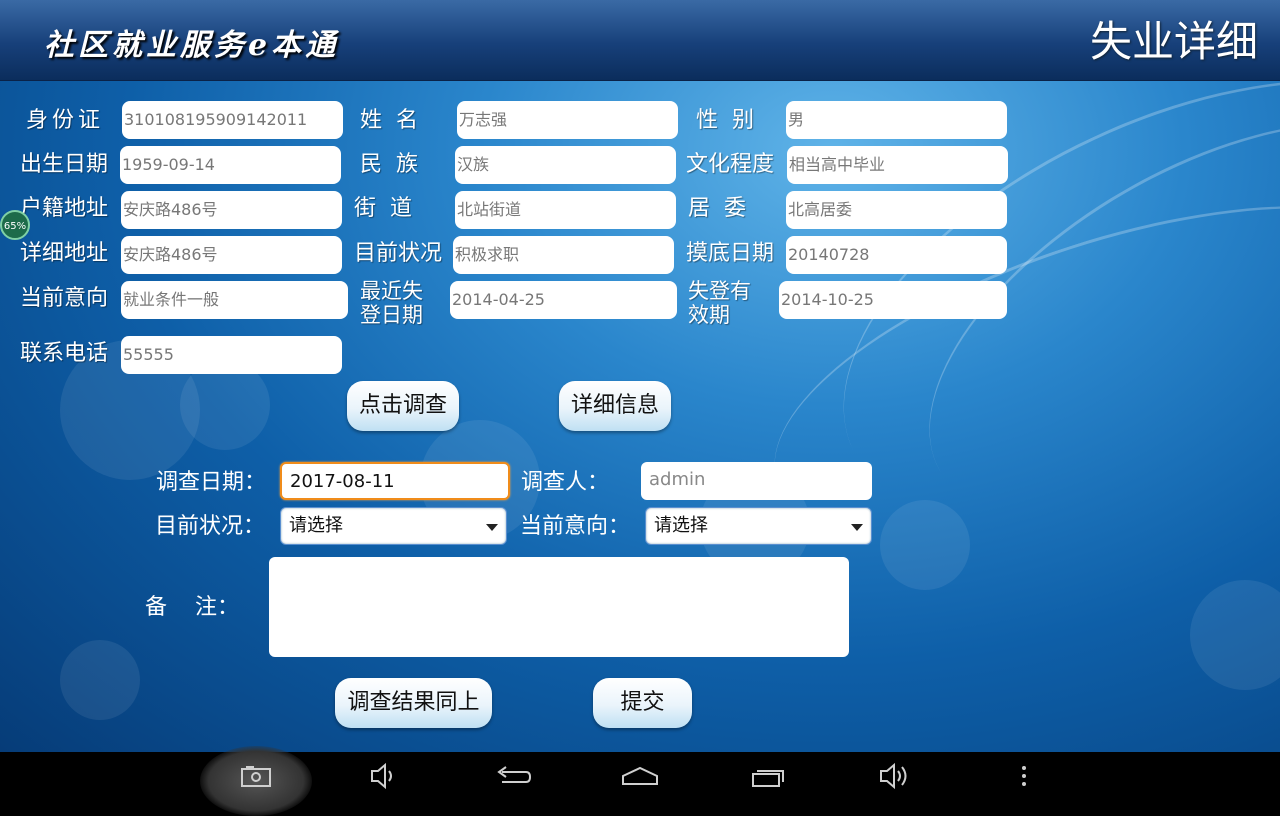 This screenshot has height=816, width=1280. What do you see at coordinates (681, 525) in the screenshot?
I see `intention-select-value: 请选择` at bounding box center [681, 525].